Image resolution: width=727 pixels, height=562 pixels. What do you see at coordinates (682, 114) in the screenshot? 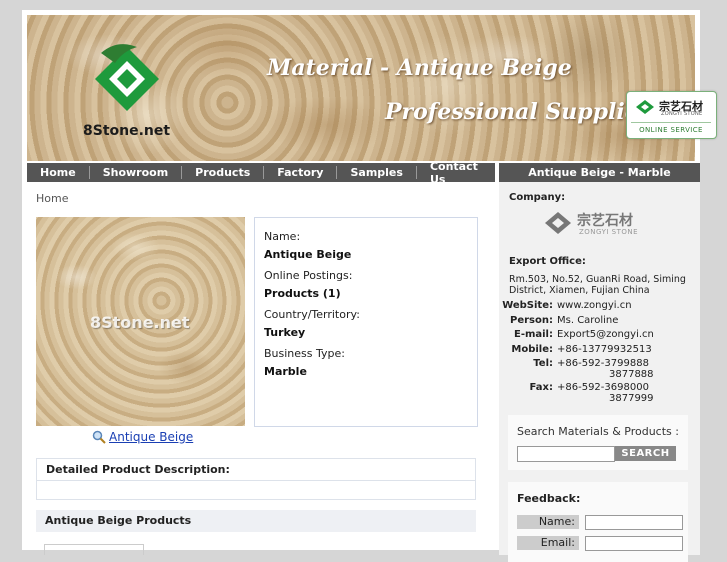
I see `badge-brand-en: ZONGYI STONE` at bounding box center [682, 114].